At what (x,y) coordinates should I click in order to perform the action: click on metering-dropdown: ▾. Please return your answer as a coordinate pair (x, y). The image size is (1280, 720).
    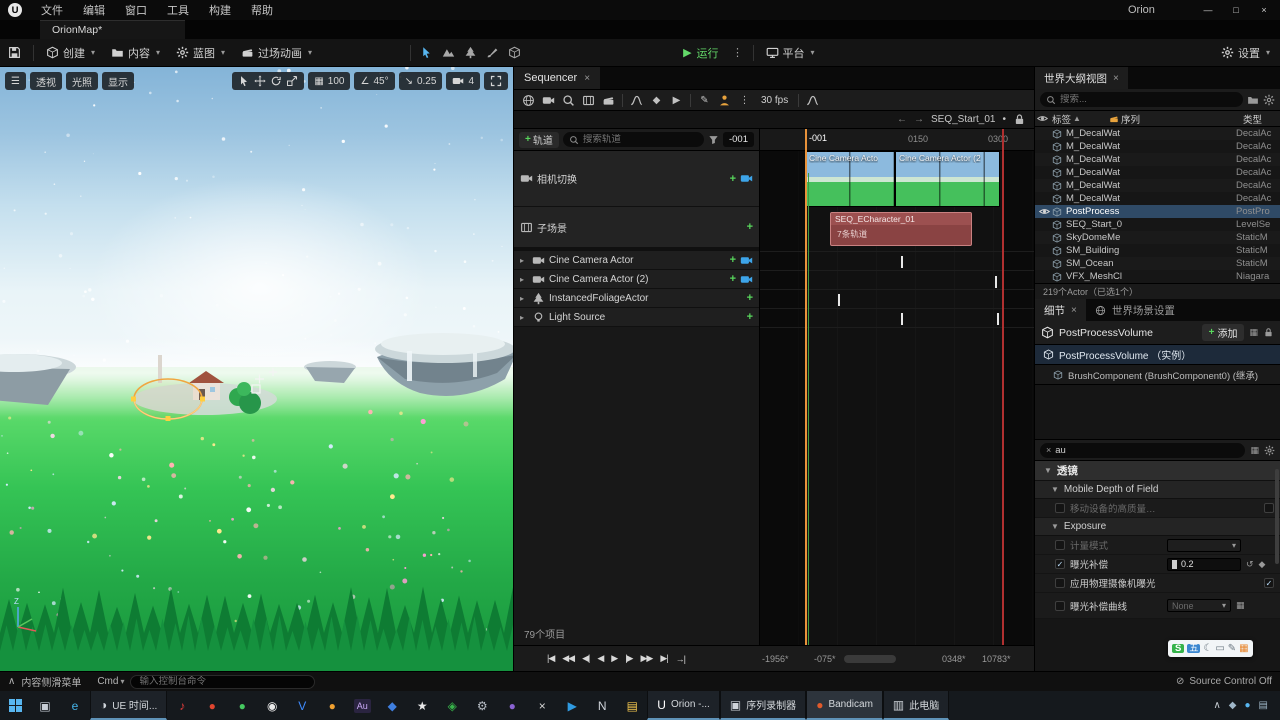
    Looking at the image, I should click on (1204, 545).